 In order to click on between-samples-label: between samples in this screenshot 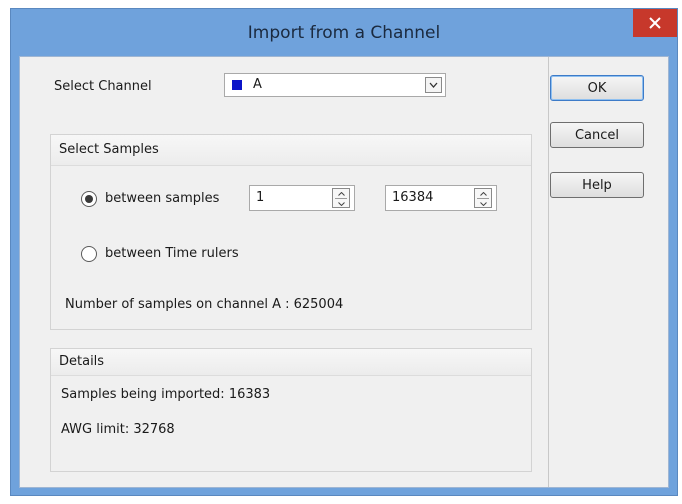, I will do `click(162, 198)`.